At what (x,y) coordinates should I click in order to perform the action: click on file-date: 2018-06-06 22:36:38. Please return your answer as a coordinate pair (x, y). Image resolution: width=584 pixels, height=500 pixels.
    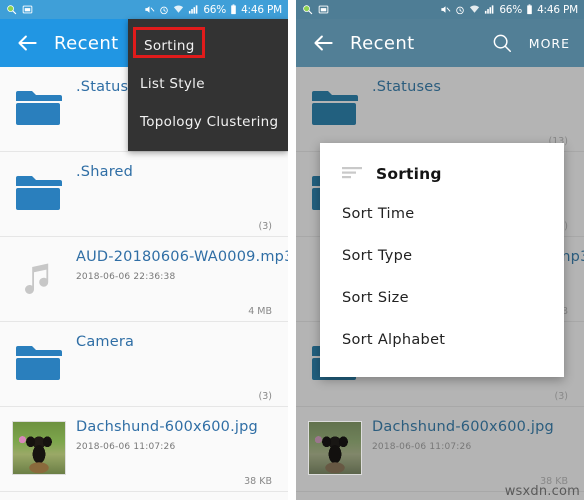
    Looking at the image, I should click on (126, 277).